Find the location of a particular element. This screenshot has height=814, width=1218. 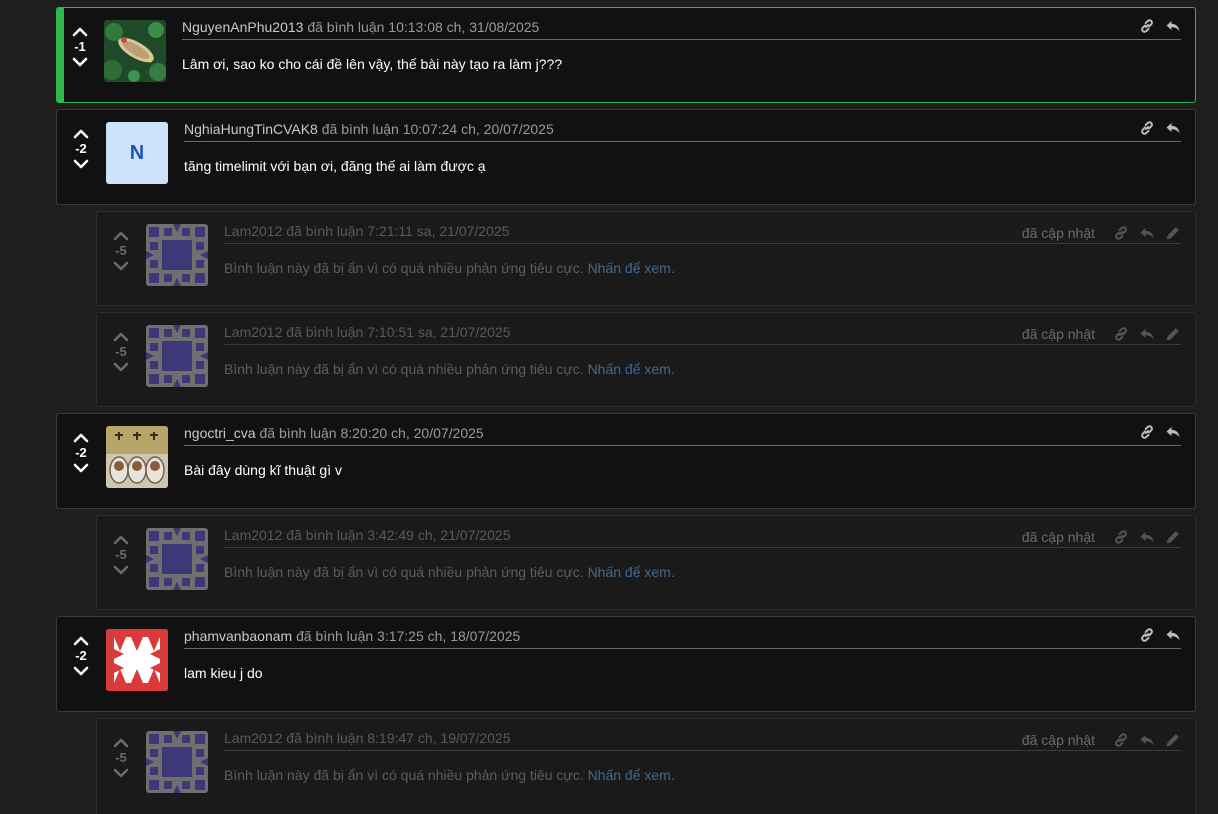

comment-time: 8:19:47 ch, 19/07/2025 is located at coordinates (438, 738).